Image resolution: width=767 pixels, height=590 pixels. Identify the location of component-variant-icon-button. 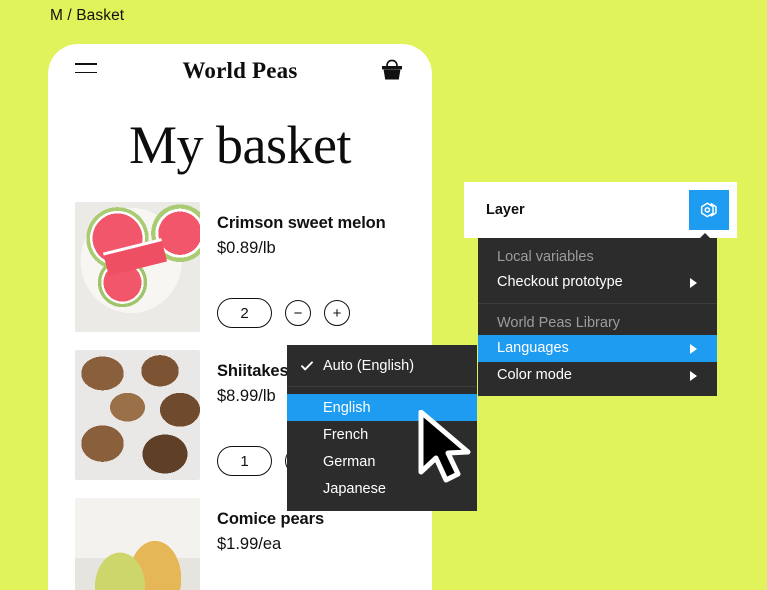
(709, 210).